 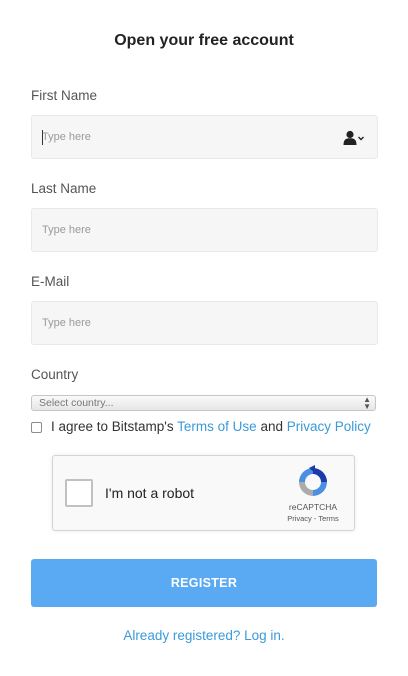 What do you see at coordinates (204, 583) in the screenshot?
I see `register-button: REGISTER` at bounding box center [204, 583].